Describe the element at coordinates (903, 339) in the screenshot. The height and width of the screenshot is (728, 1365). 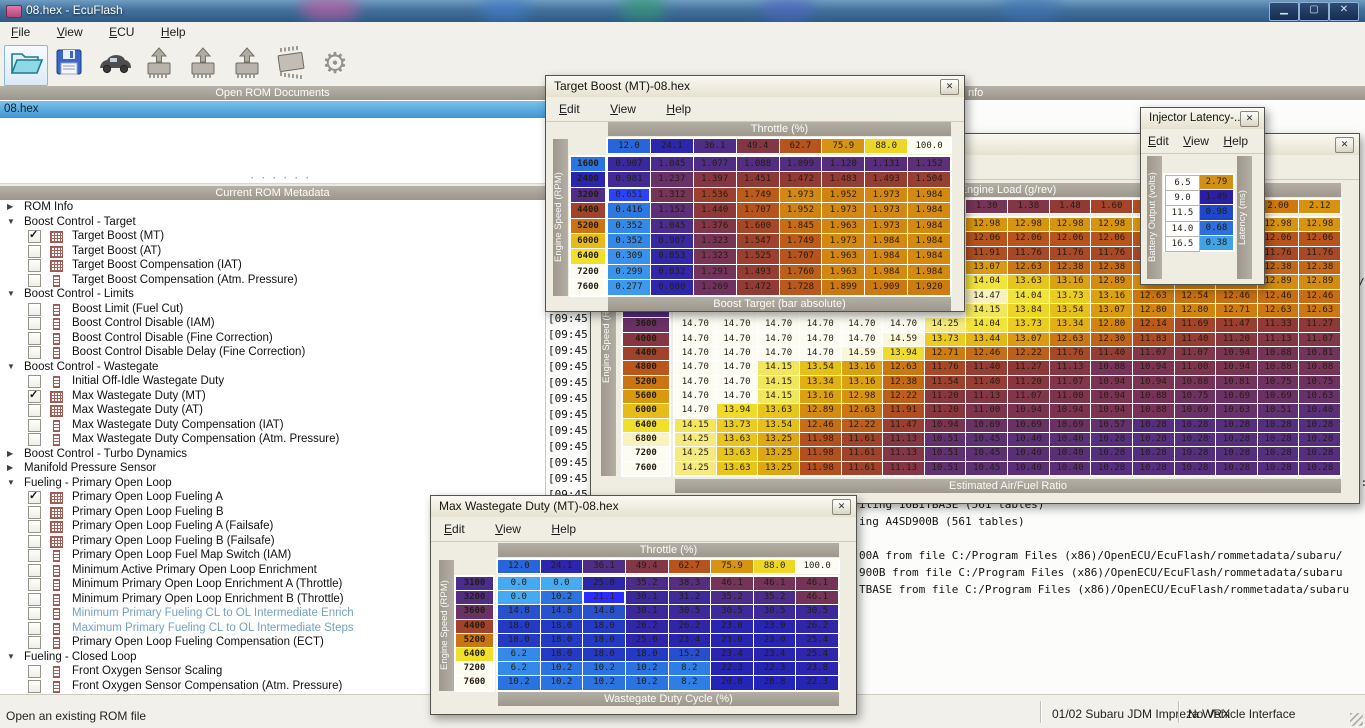
I see `table-cell: 14.59` at that location.